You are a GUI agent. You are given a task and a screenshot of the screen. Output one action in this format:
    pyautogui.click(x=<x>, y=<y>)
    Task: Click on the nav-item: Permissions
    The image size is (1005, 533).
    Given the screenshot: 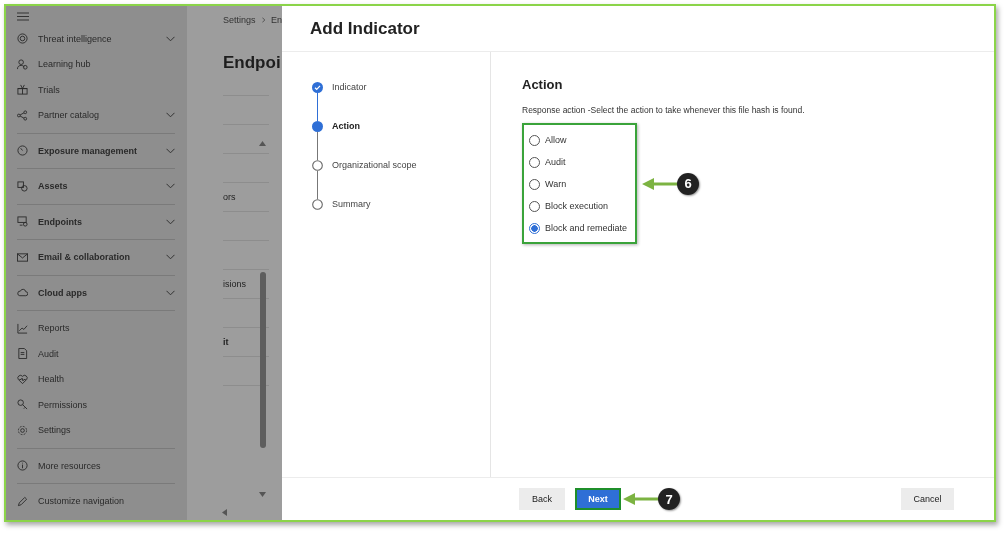 What is the action you would take?
    pyautogui.click(x=96, y=405)
    